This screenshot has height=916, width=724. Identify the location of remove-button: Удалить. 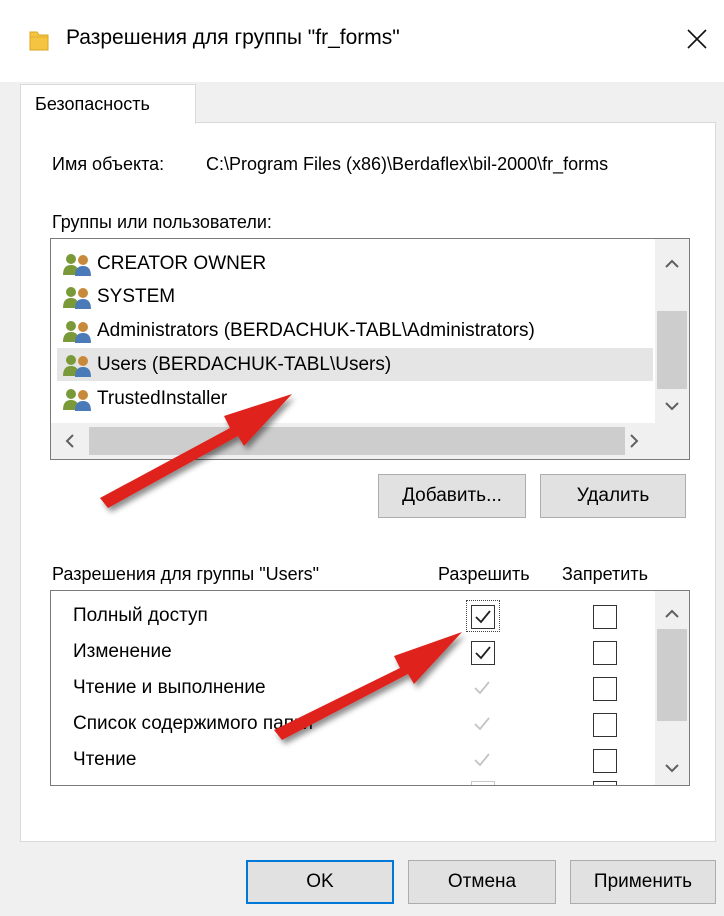
(613, 496).